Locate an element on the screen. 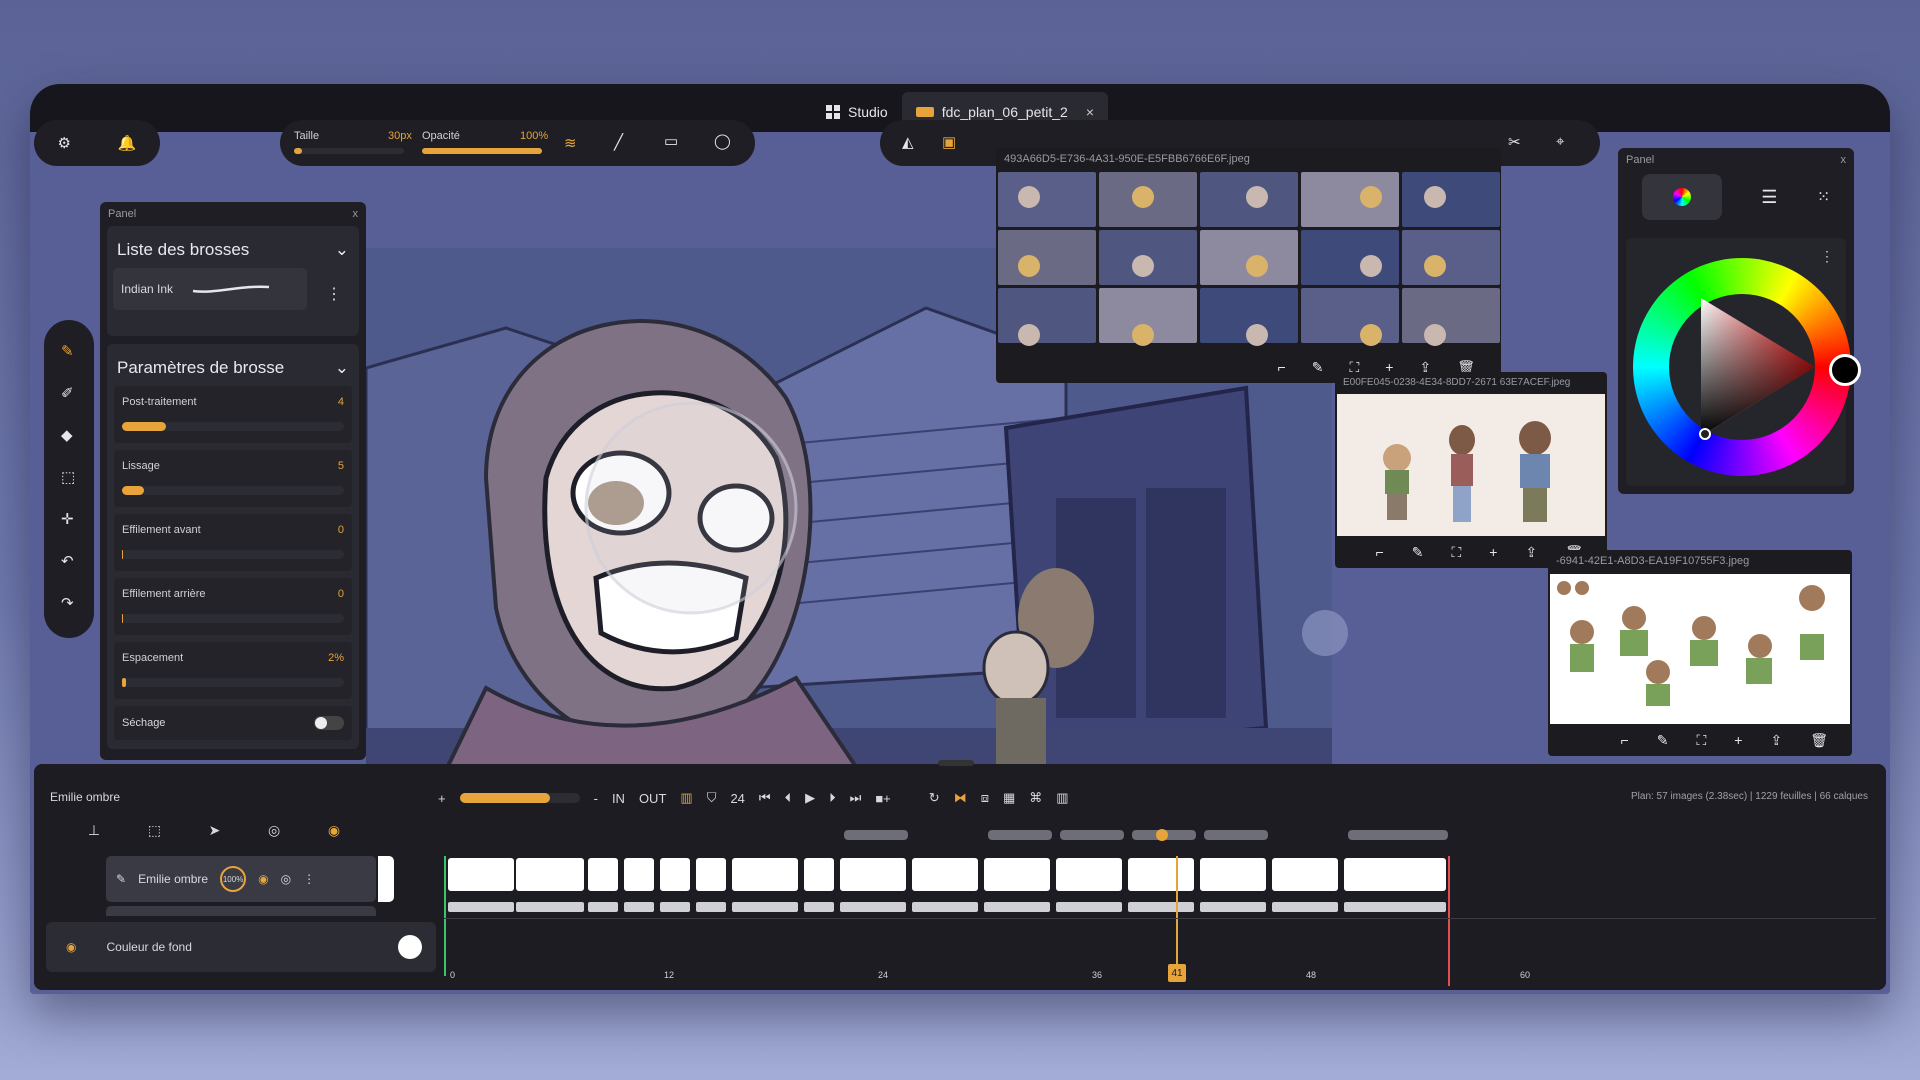  frames-icon: ▦ is located at coordinates (1009, 798).